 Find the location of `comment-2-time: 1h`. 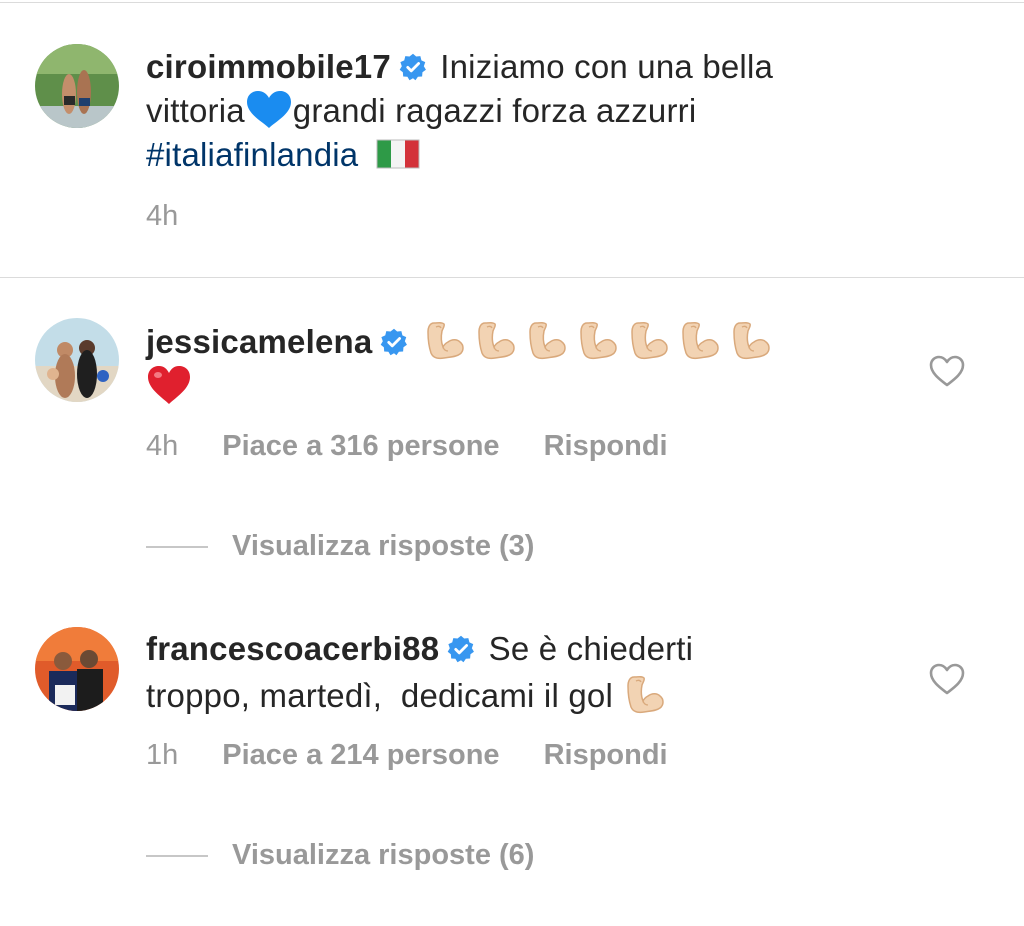

comment-2-time: 1h is located at coordinates (162, 755).